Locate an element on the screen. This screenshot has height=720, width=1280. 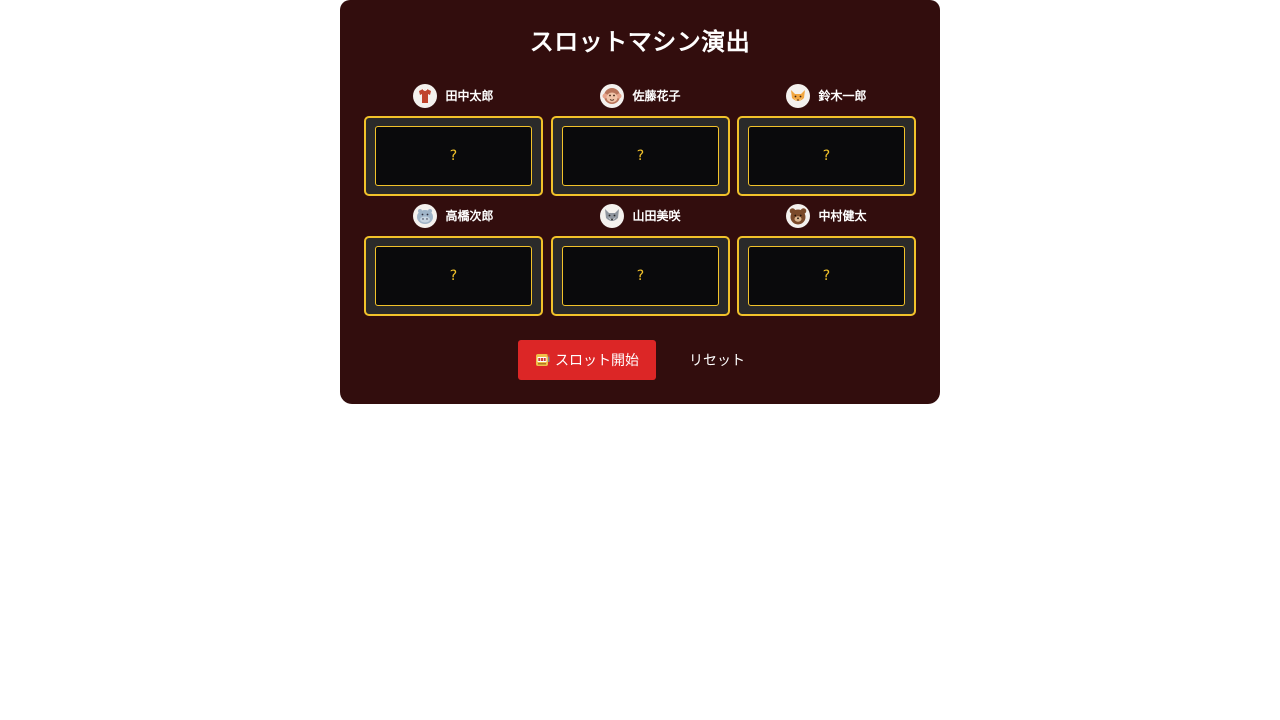
player-name: 高橋次郎 is located at coordinates (469, 216).